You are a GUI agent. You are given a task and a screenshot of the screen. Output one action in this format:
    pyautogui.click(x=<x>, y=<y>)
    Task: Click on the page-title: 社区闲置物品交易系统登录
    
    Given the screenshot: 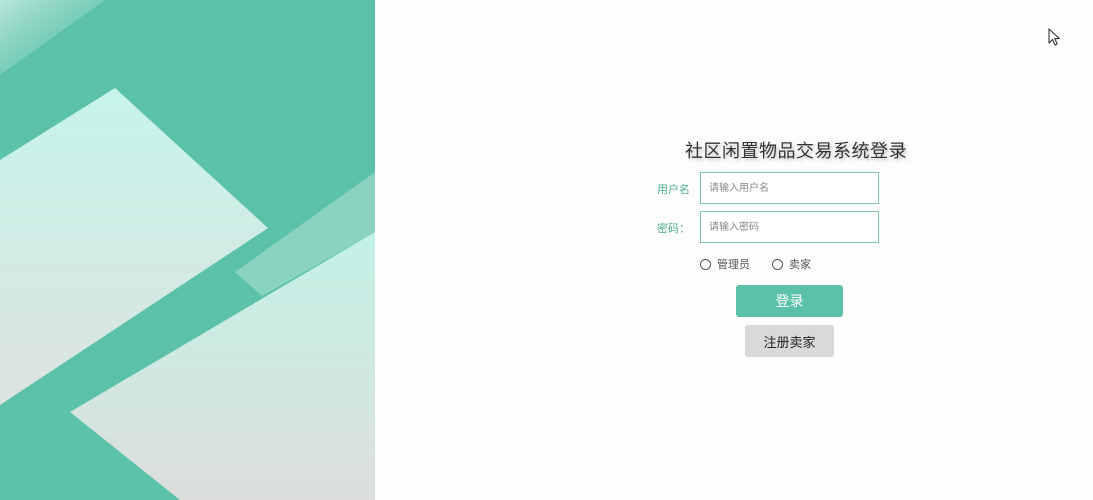 What is the action you would take?
    pyautogui.click(x=796, y=151)
    